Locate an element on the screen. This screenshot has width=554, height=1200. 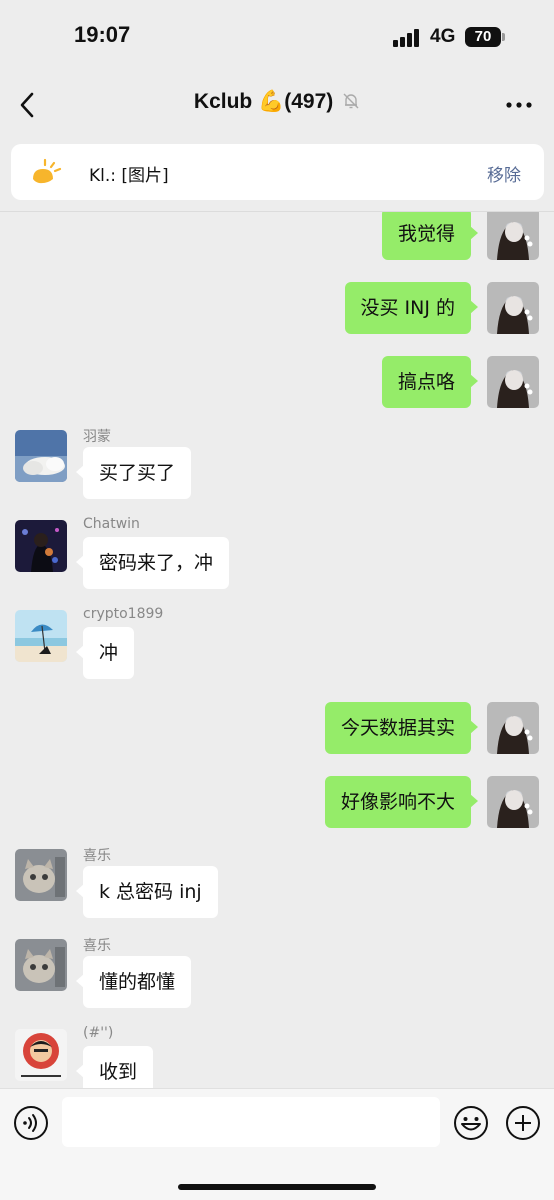
sender-name: (#'') is located at coordinates (98, 1033).